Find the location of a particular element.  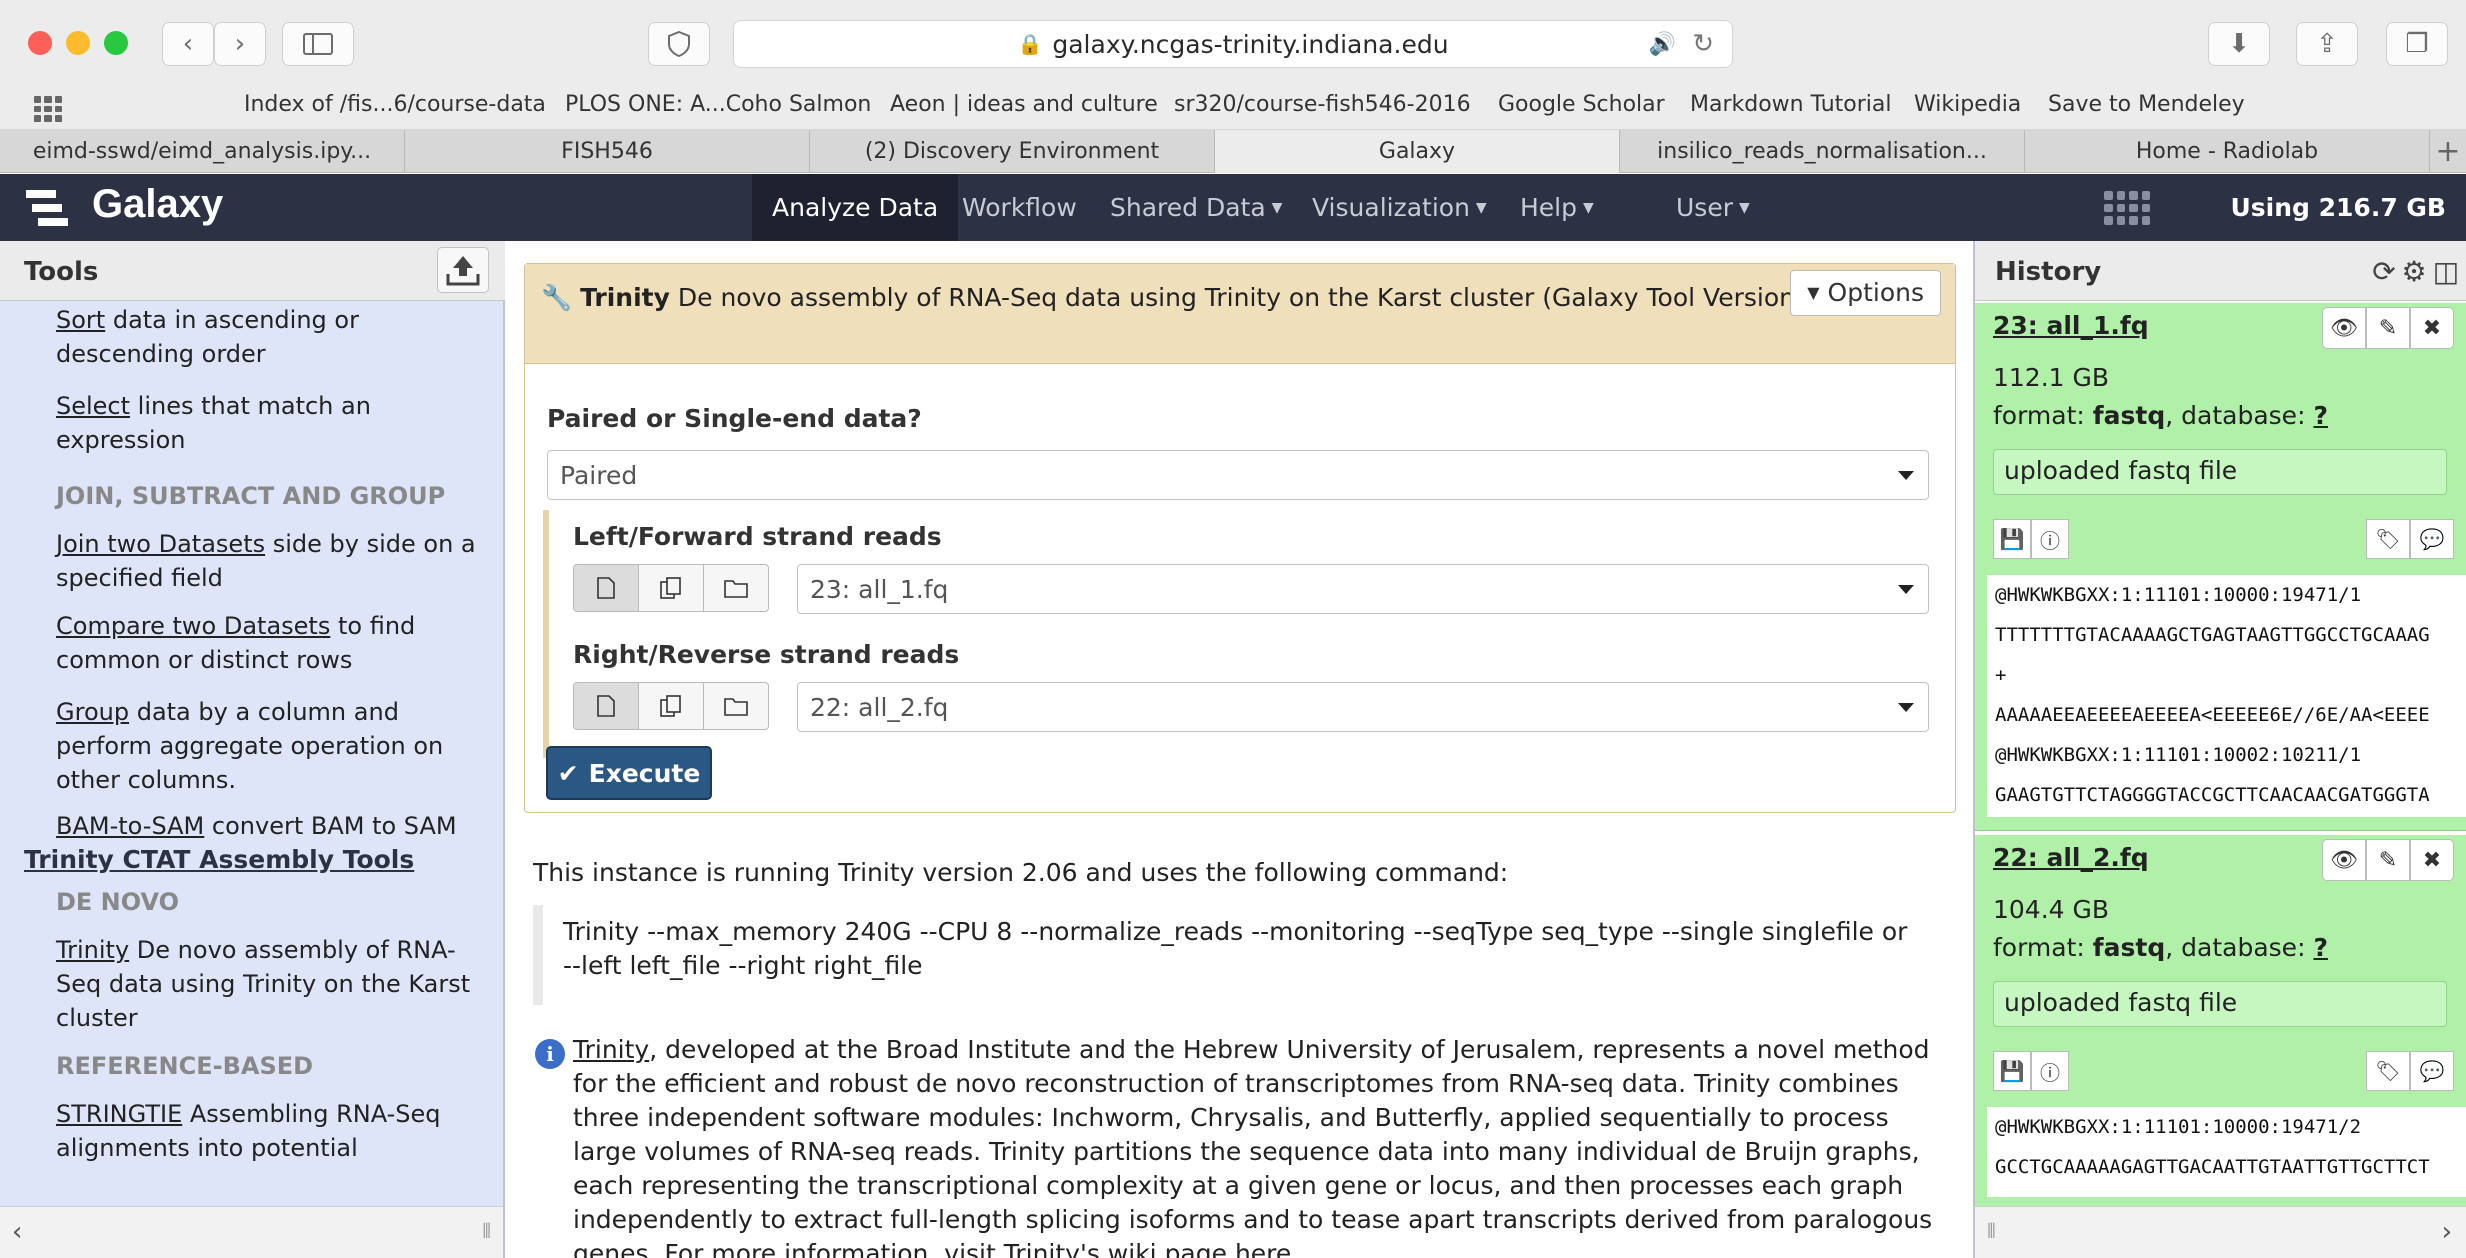

galaxy-logo-icon is located at coordinates (47, 208).